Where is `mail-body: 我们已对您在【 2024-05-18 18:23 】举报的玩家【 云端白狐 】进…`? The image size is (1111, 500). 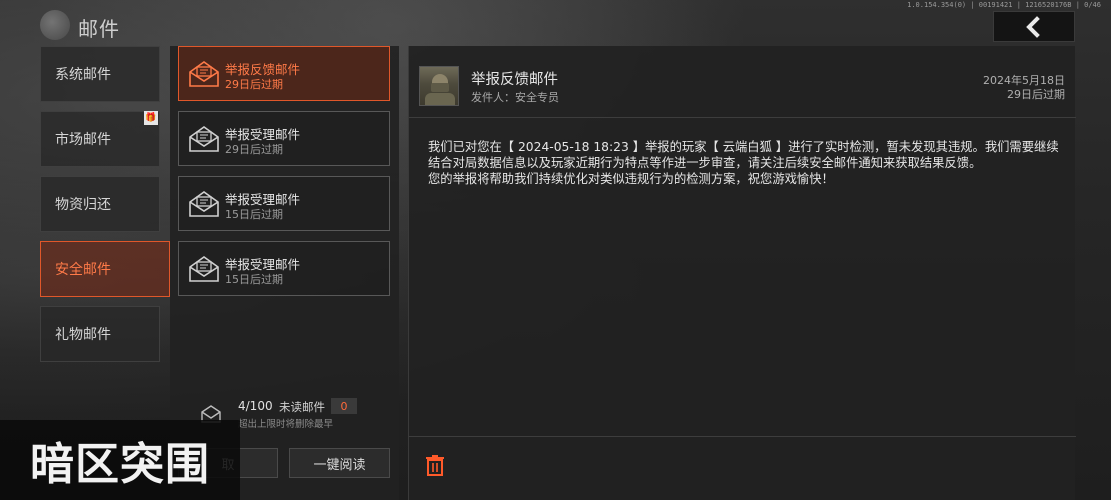
mail-body: 我们已对您在【 2024-05-18 18:23 】举报的玩家【 云端白狐 】进… is located at coordinates (743, 163).